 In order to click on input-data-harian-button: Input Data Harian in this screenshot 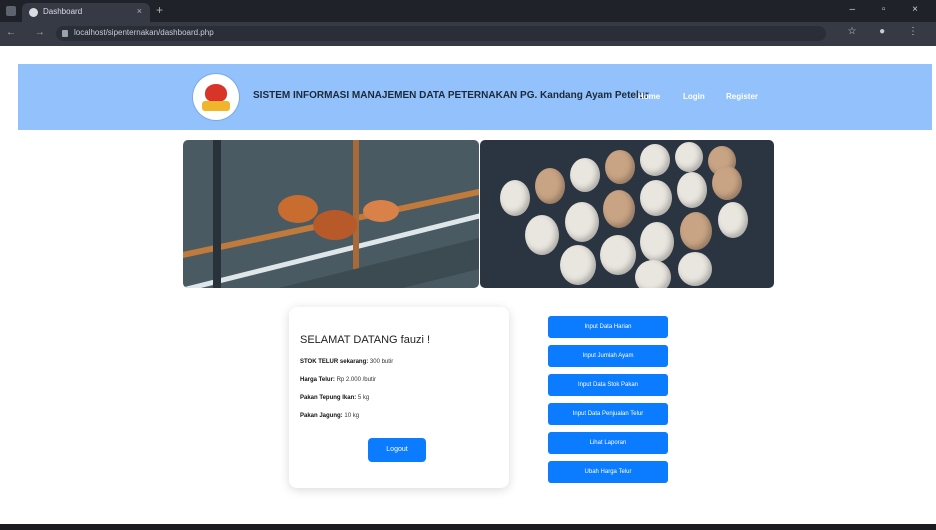, I will do `click(608, 327)`.